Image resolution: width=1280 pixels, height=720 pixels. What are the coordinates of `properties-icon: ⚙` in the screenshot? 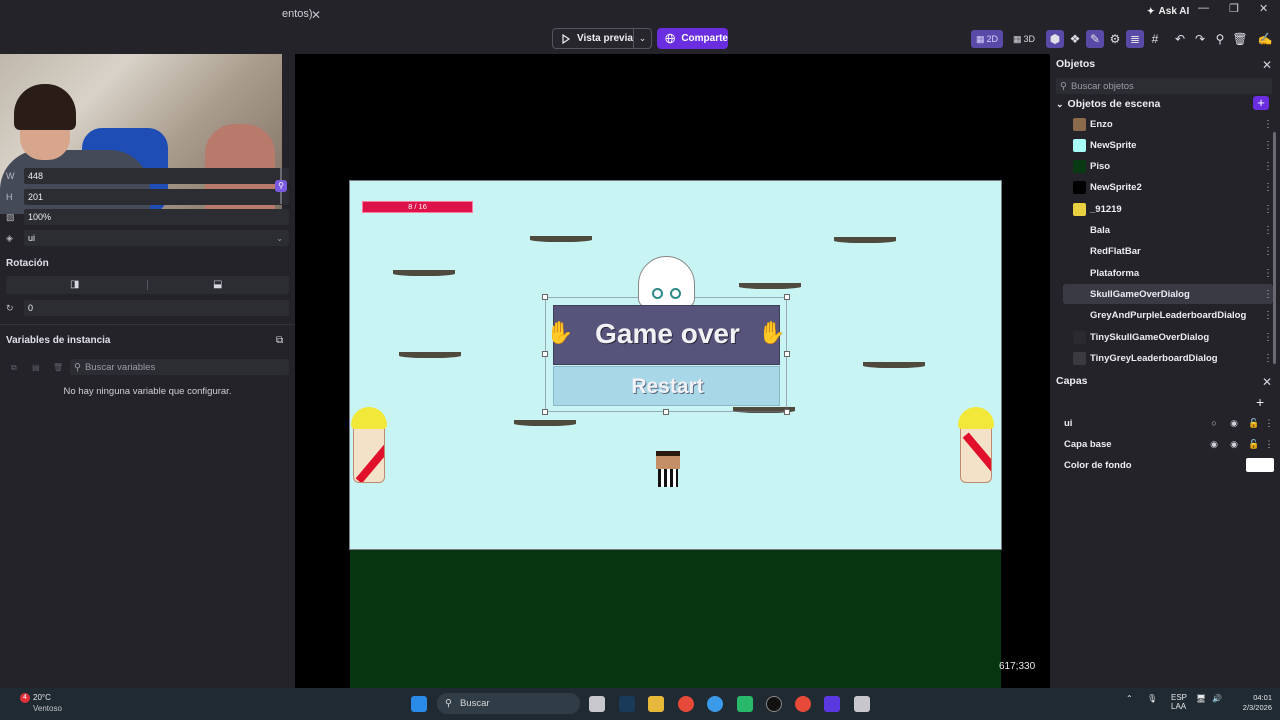 It's located at (1115, 39).